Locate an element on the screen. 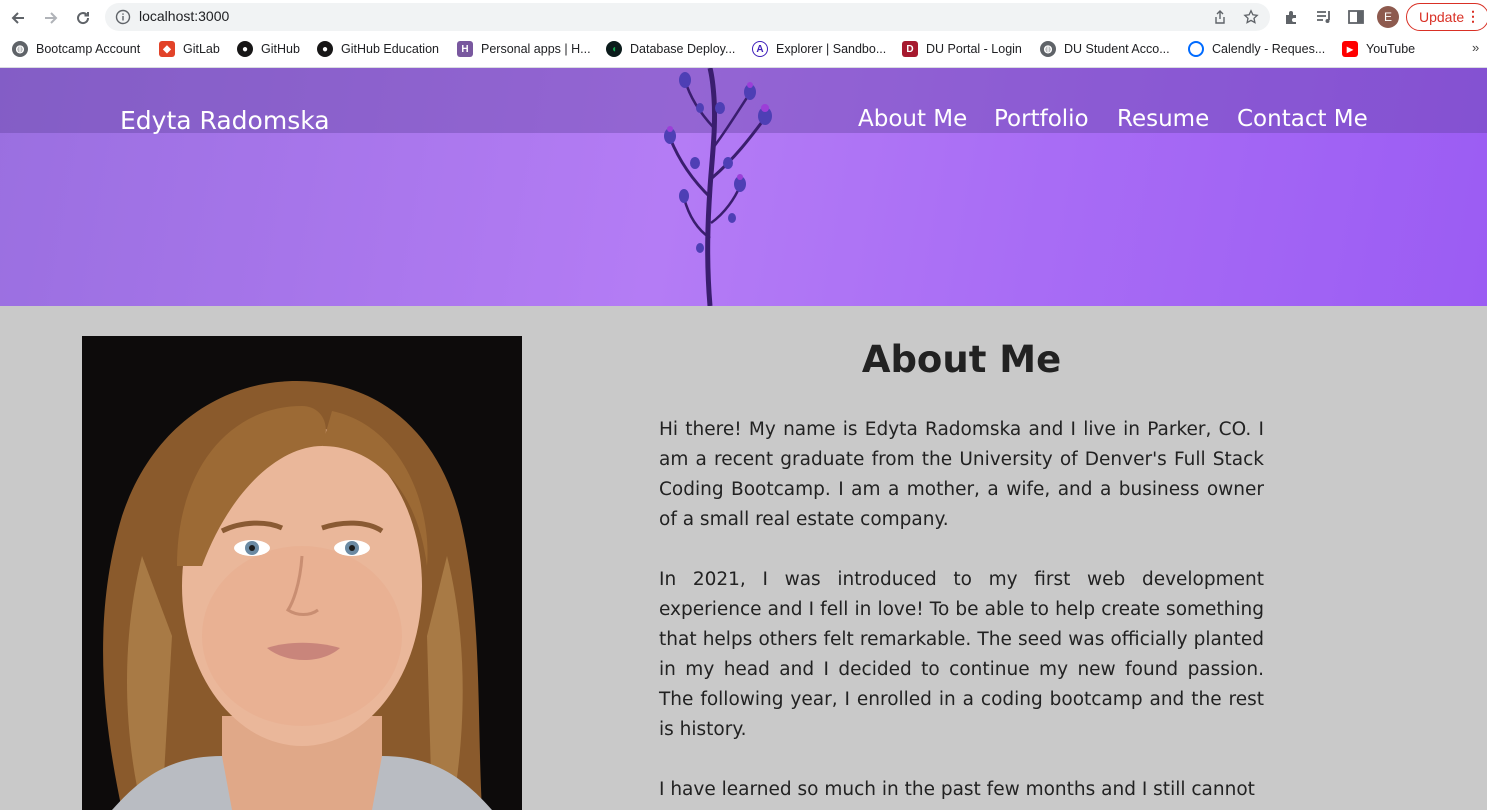 Image resolution: width=1487 pixels, height=810 pixels. star-icon is located at coordinates (1251, 17).